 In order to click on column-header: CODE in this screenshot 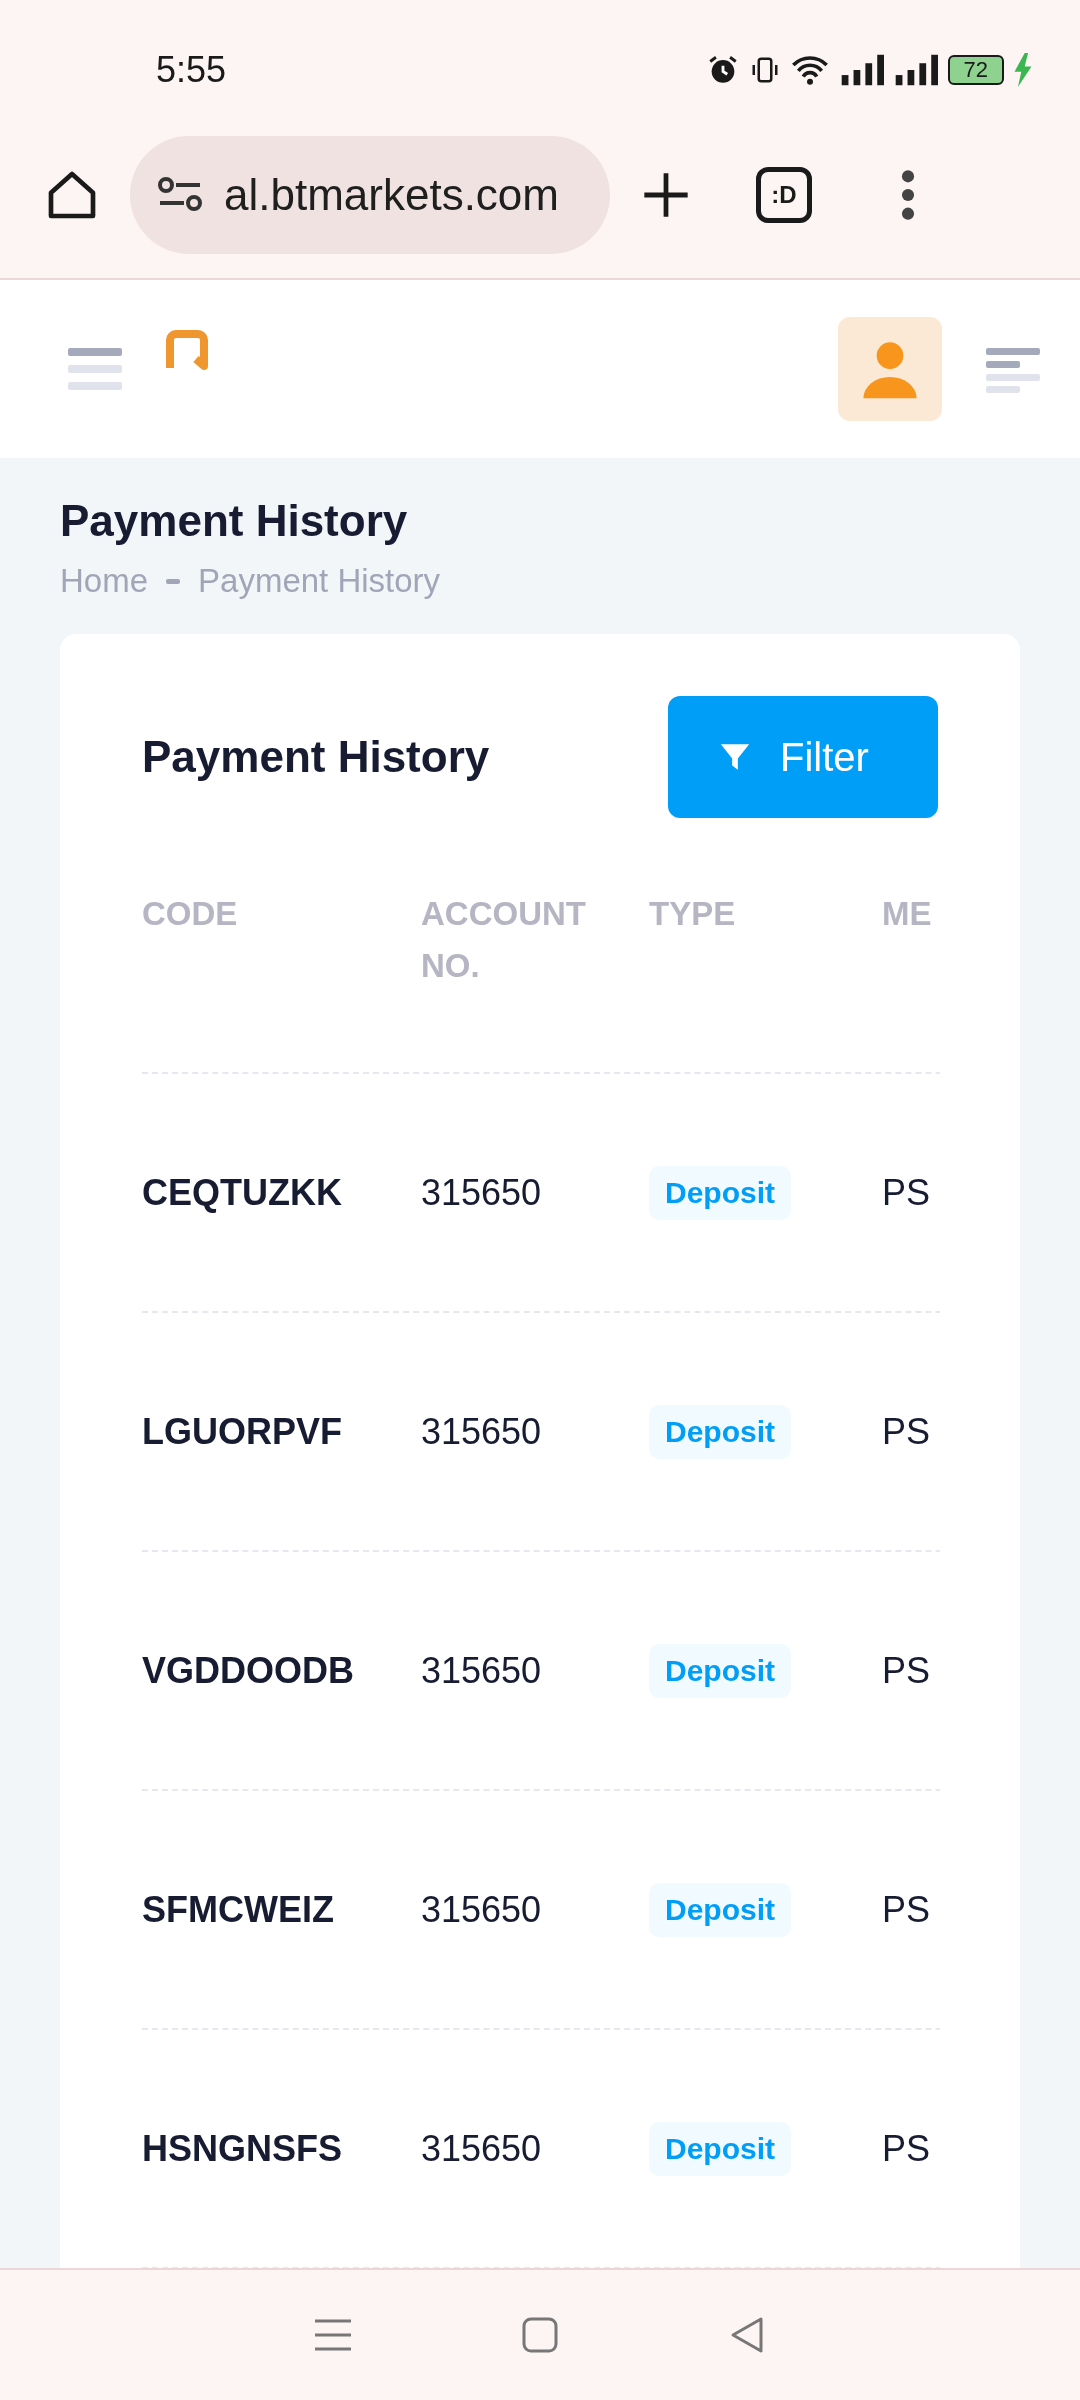, I will do `click(190, 914)`.